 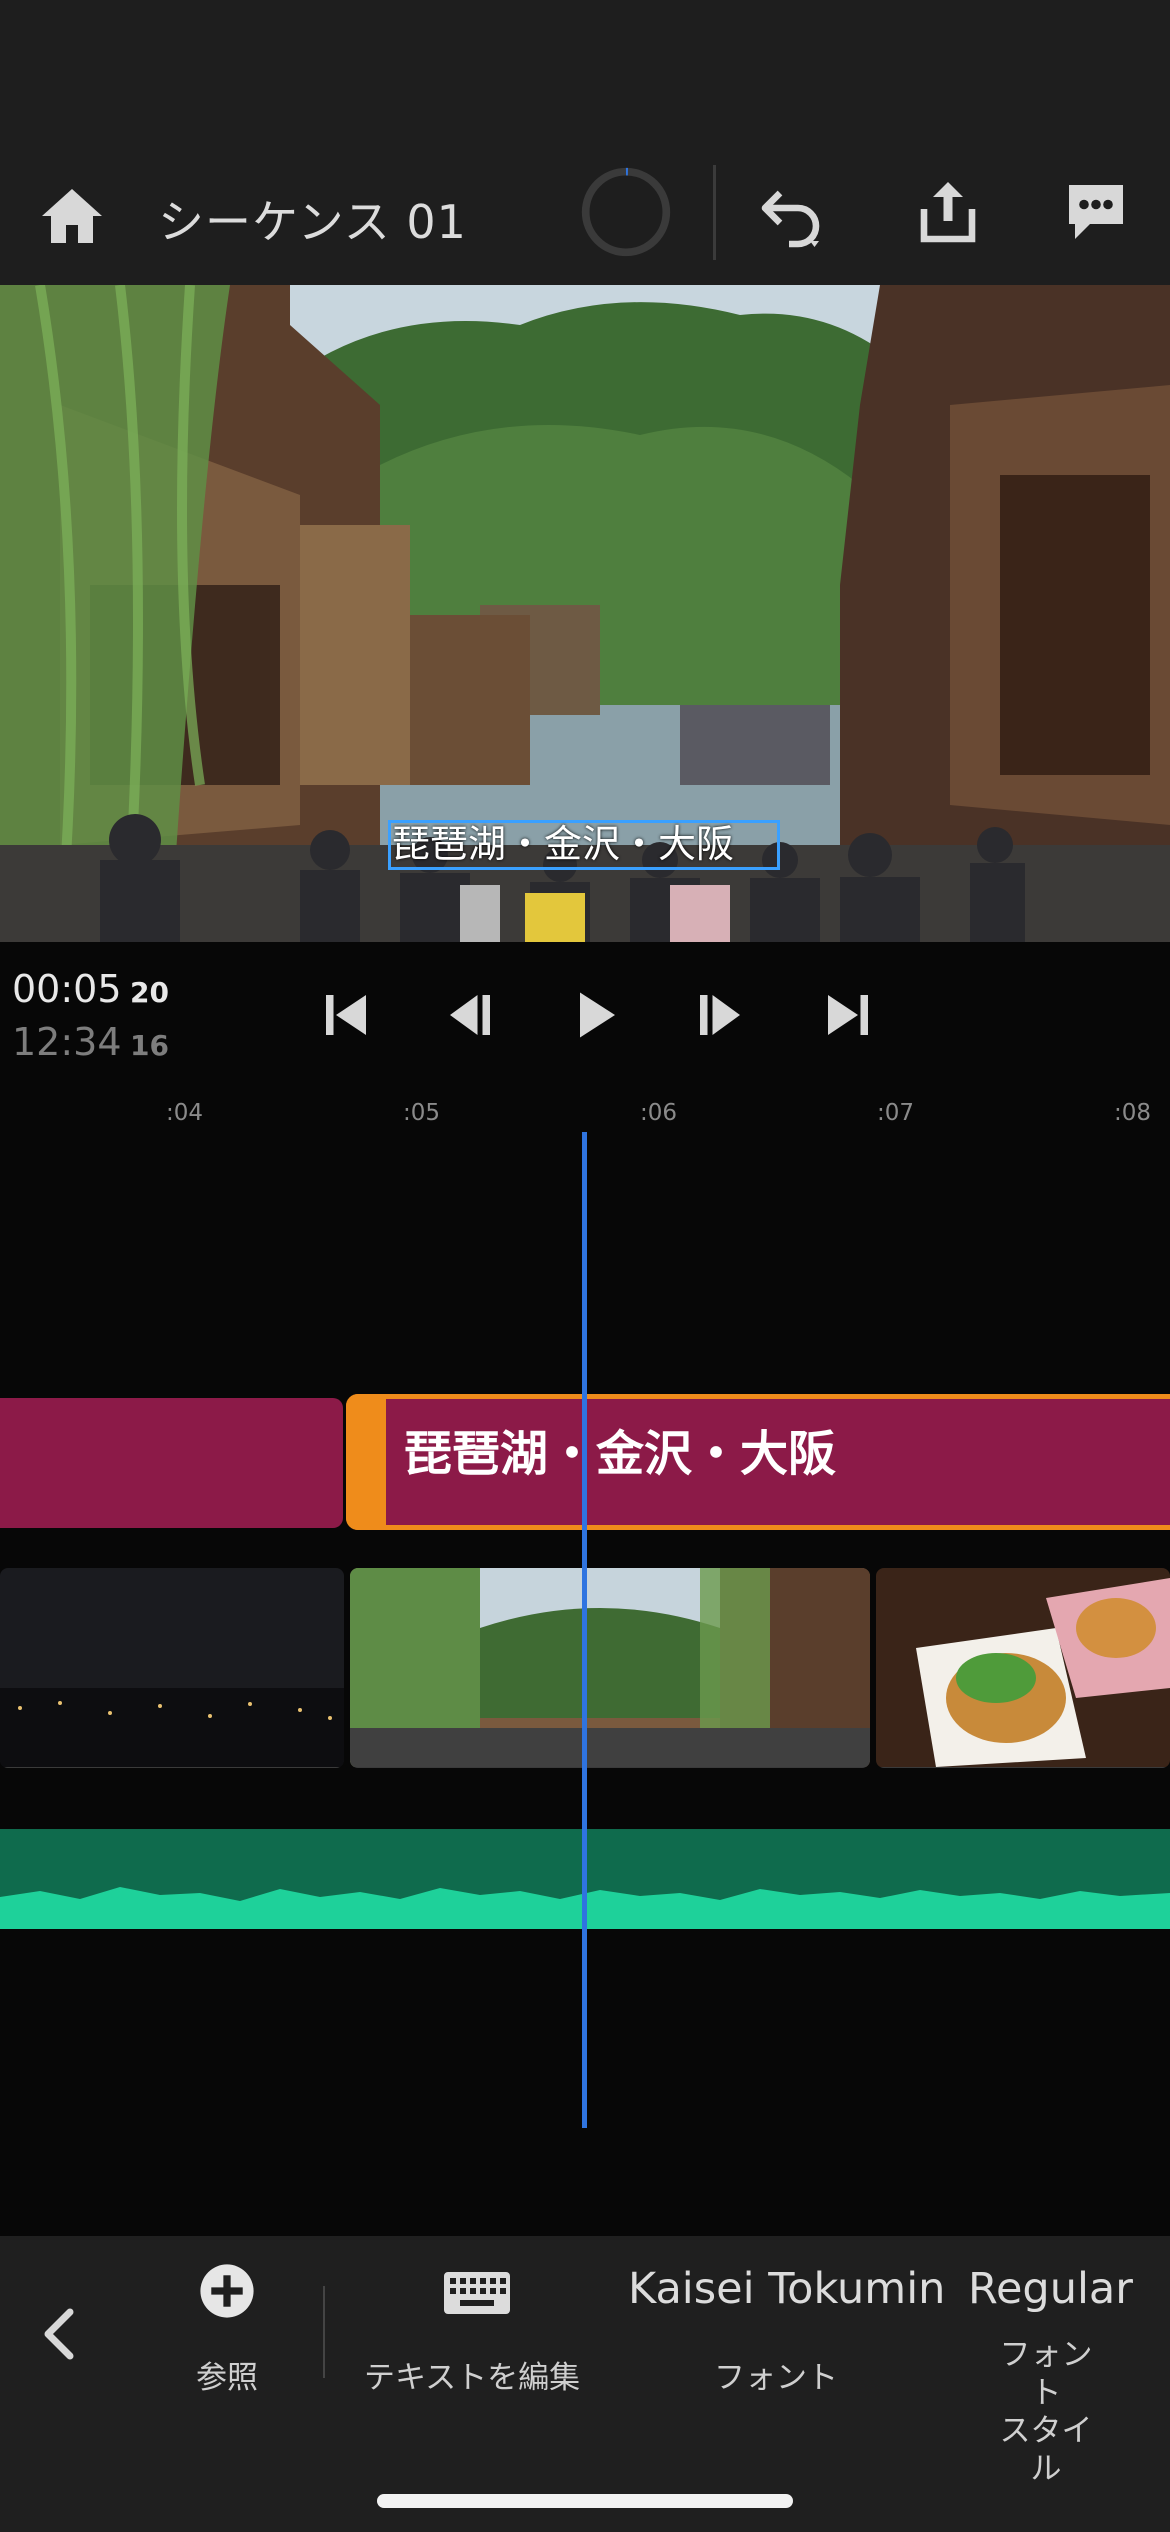 What do you see at coordinates (149, 992) in the screenshot?
I see `current-frames: 20` at bounding box center [149, 992].